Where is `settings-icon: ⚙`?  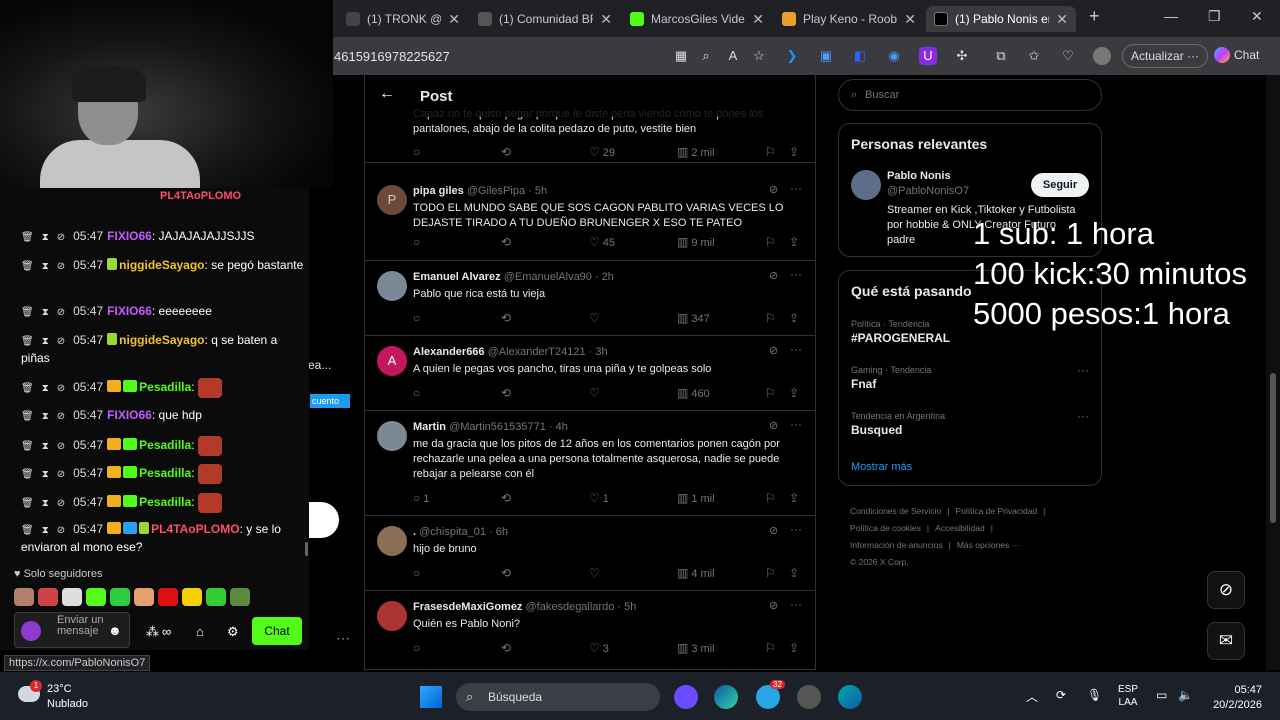
settings-icon: ⚙ is located at coordinates (233, 632).